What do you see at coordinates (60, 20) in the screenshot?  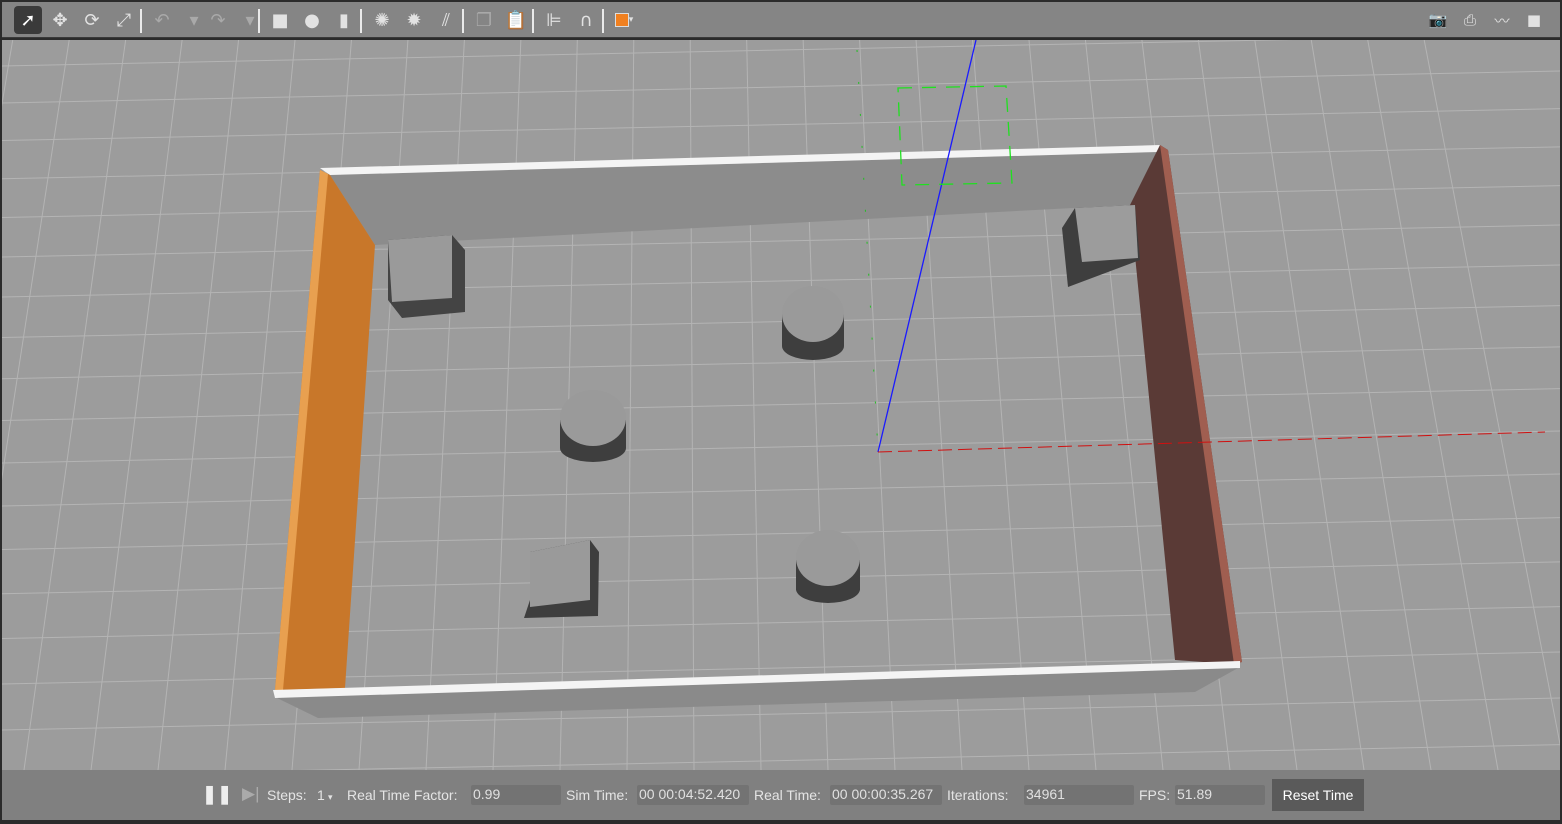 I see `translate-mode-icon: ✥` at bounding box center [60, 20].